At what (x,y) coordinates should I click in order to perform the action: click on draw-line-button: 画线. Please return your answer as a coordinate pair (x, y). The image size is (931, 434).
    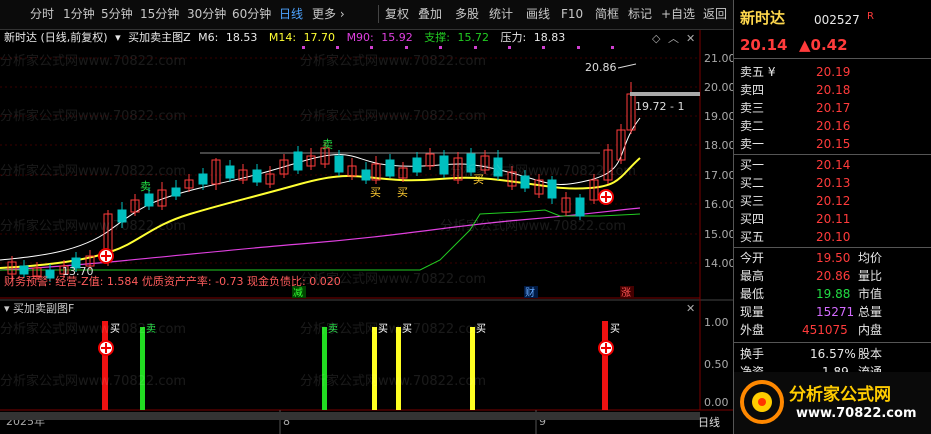
    Looking at the image, I should click on (538, 14).